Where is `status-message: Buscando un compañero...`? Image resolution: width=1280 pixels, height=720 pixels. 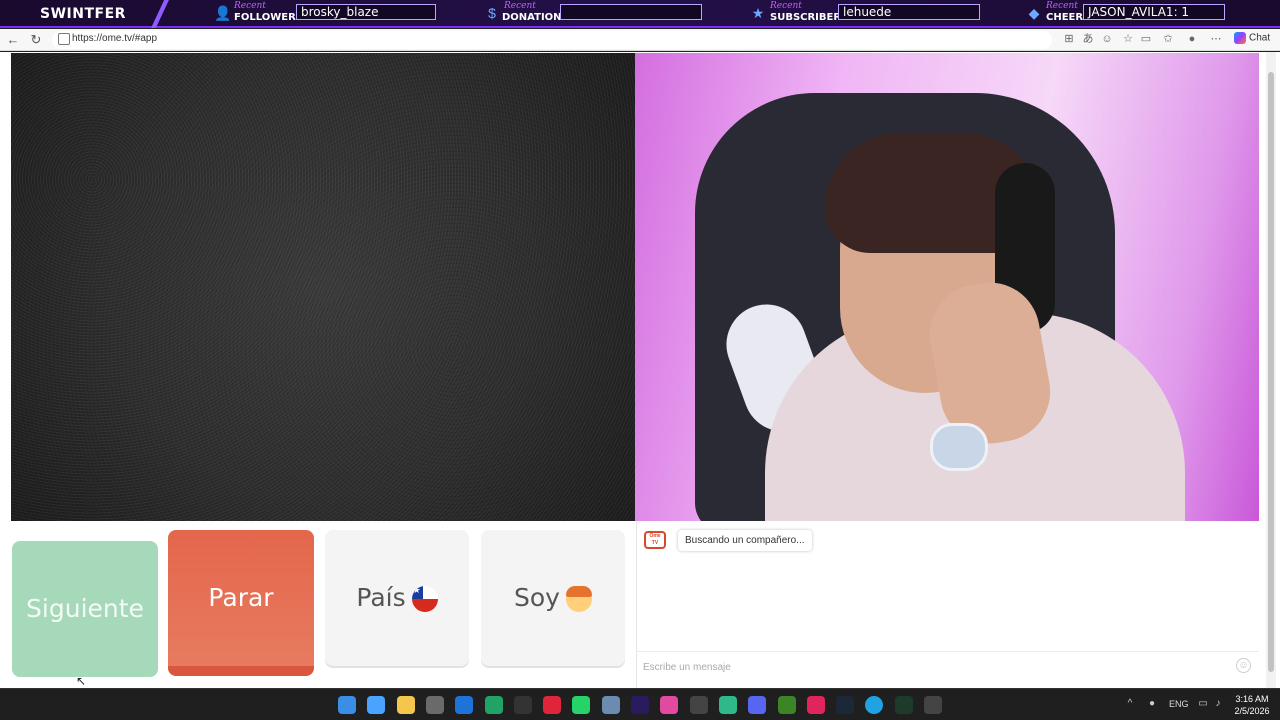
status-message: Buscando un compañero... is located at coordinates (745, 540).